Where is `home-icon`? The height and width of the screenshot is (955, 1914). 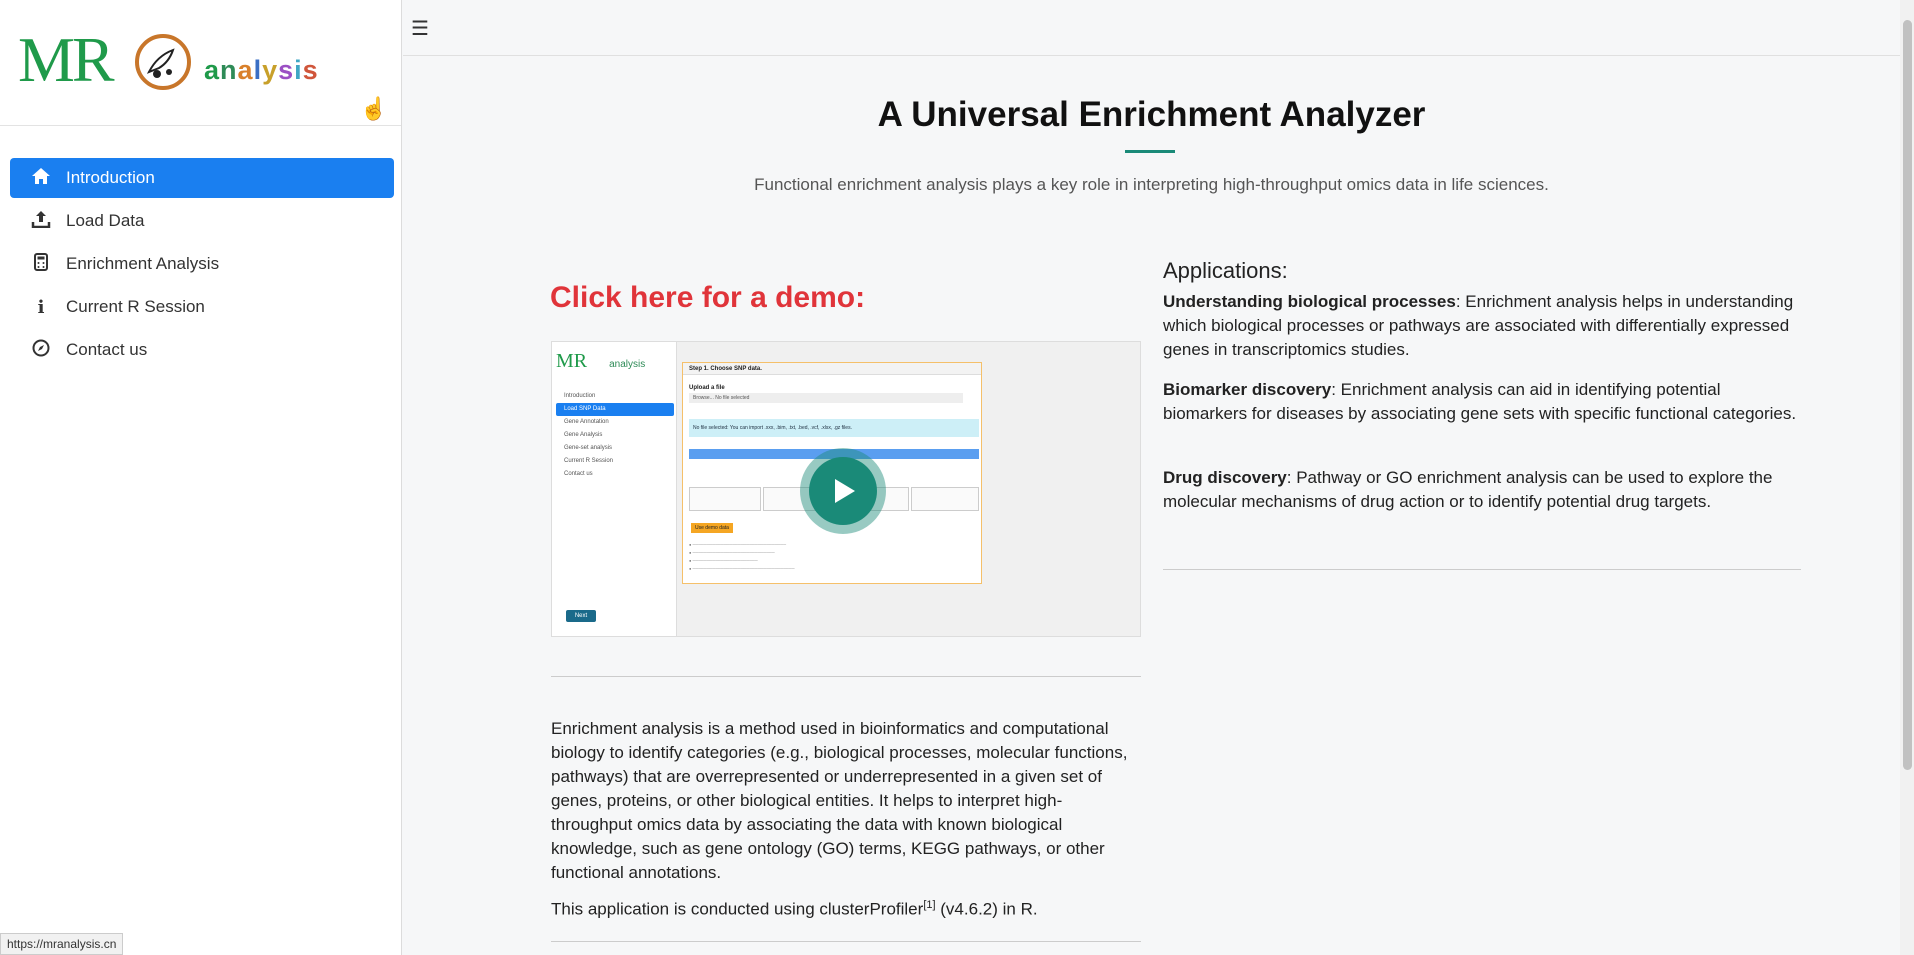
home-icon is located at coordinates (41, 178).